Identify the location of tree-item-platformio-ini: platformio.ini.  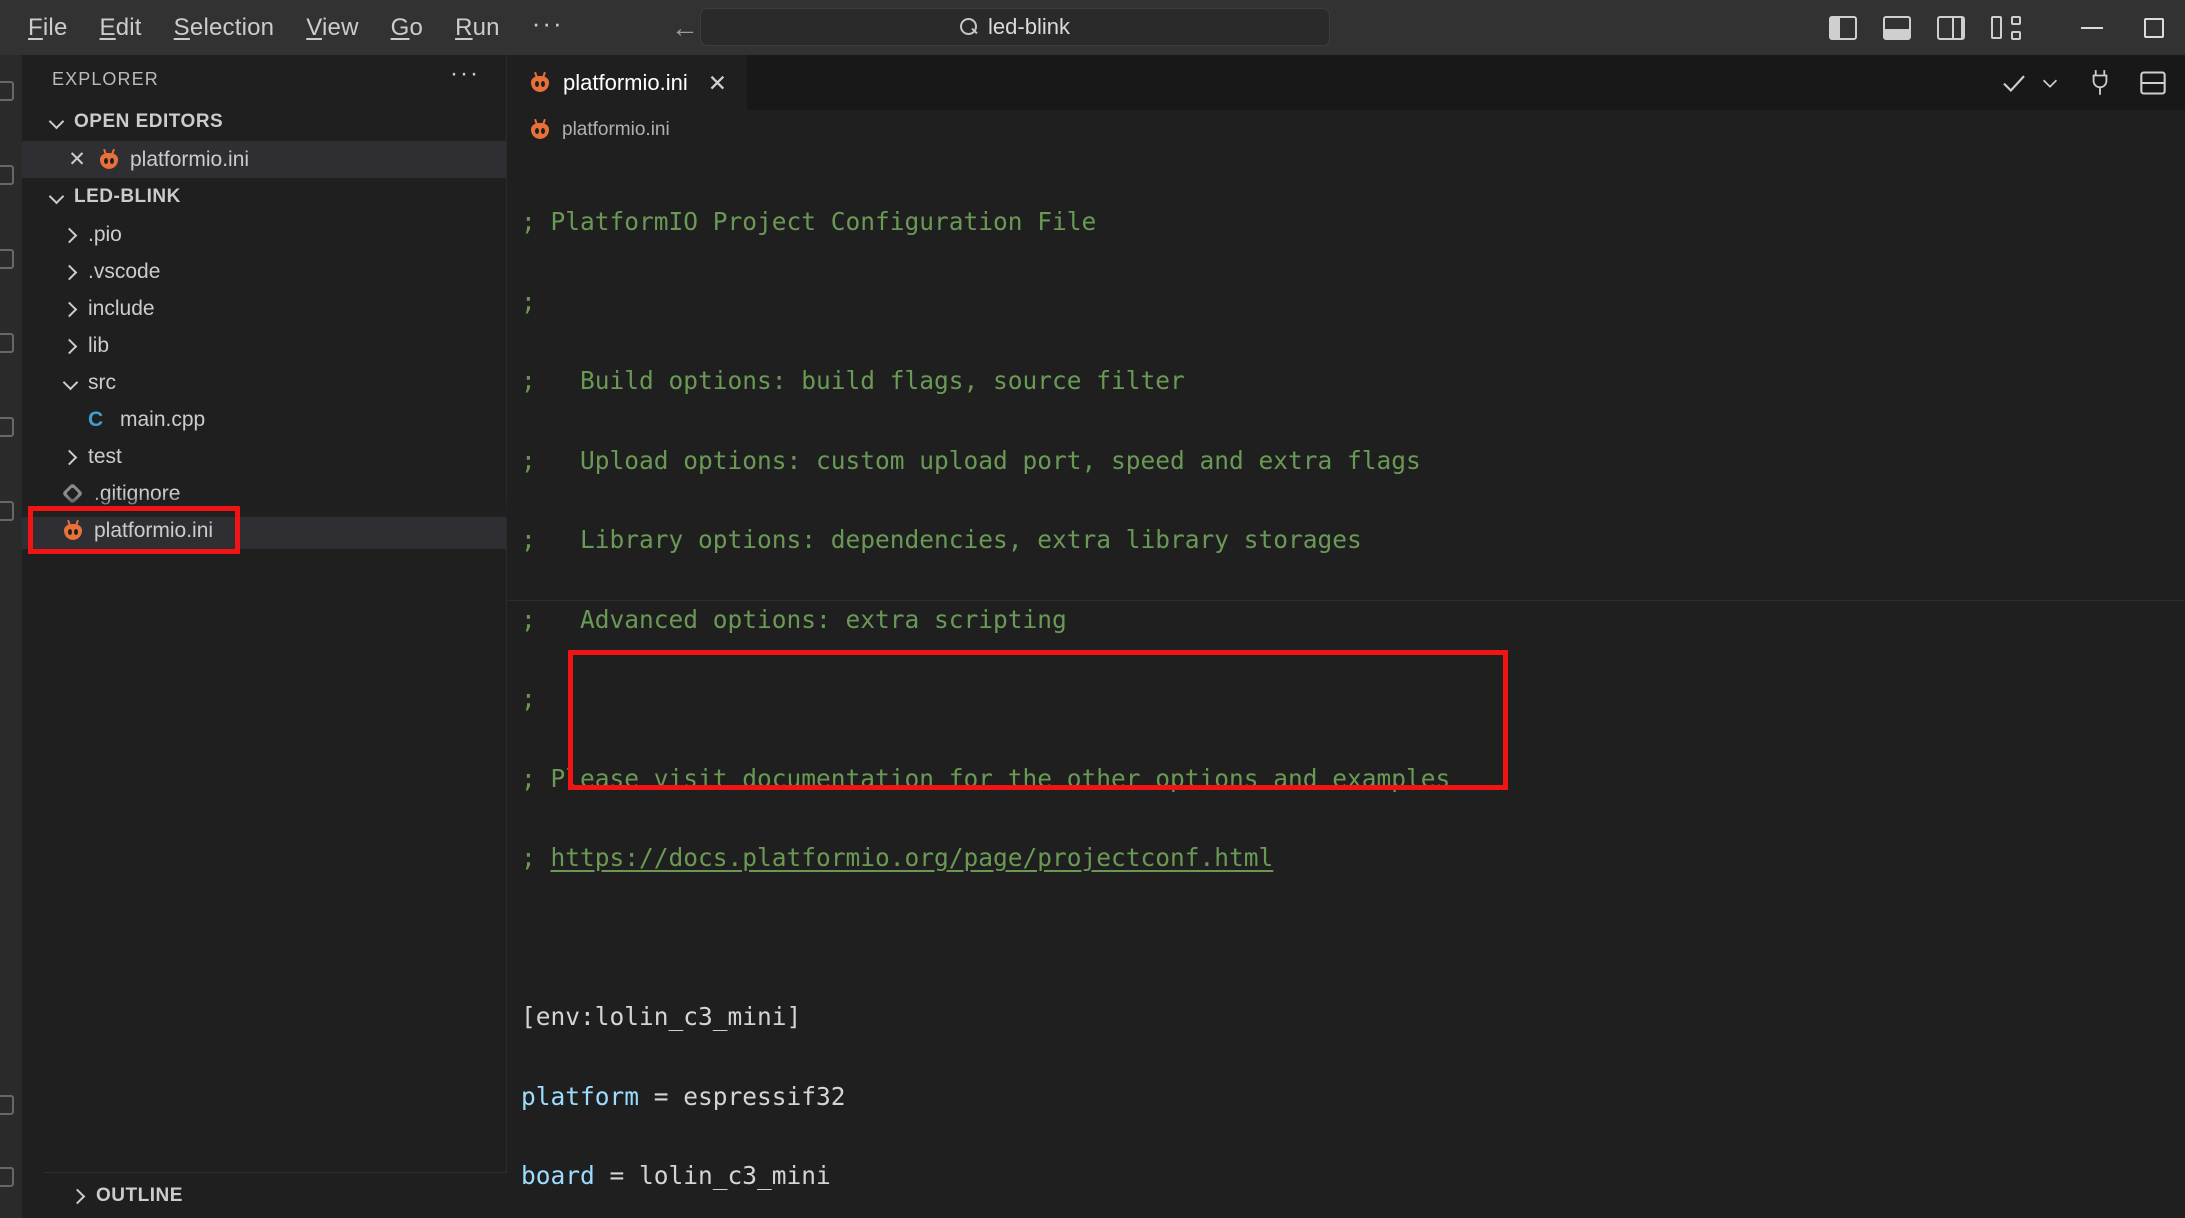
(264, 530).